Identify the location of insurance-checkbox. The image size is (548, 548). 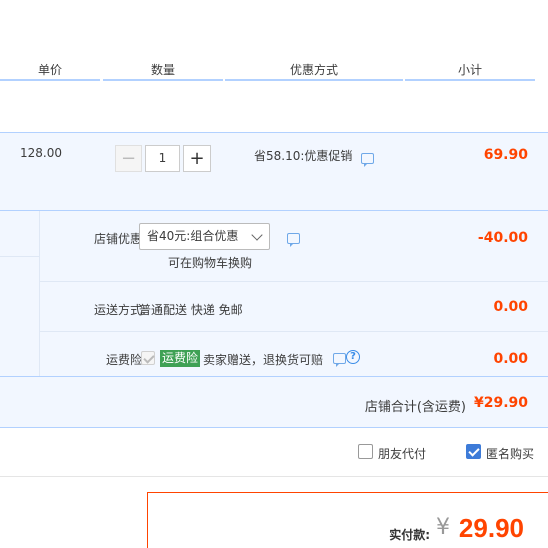
(148, 358).